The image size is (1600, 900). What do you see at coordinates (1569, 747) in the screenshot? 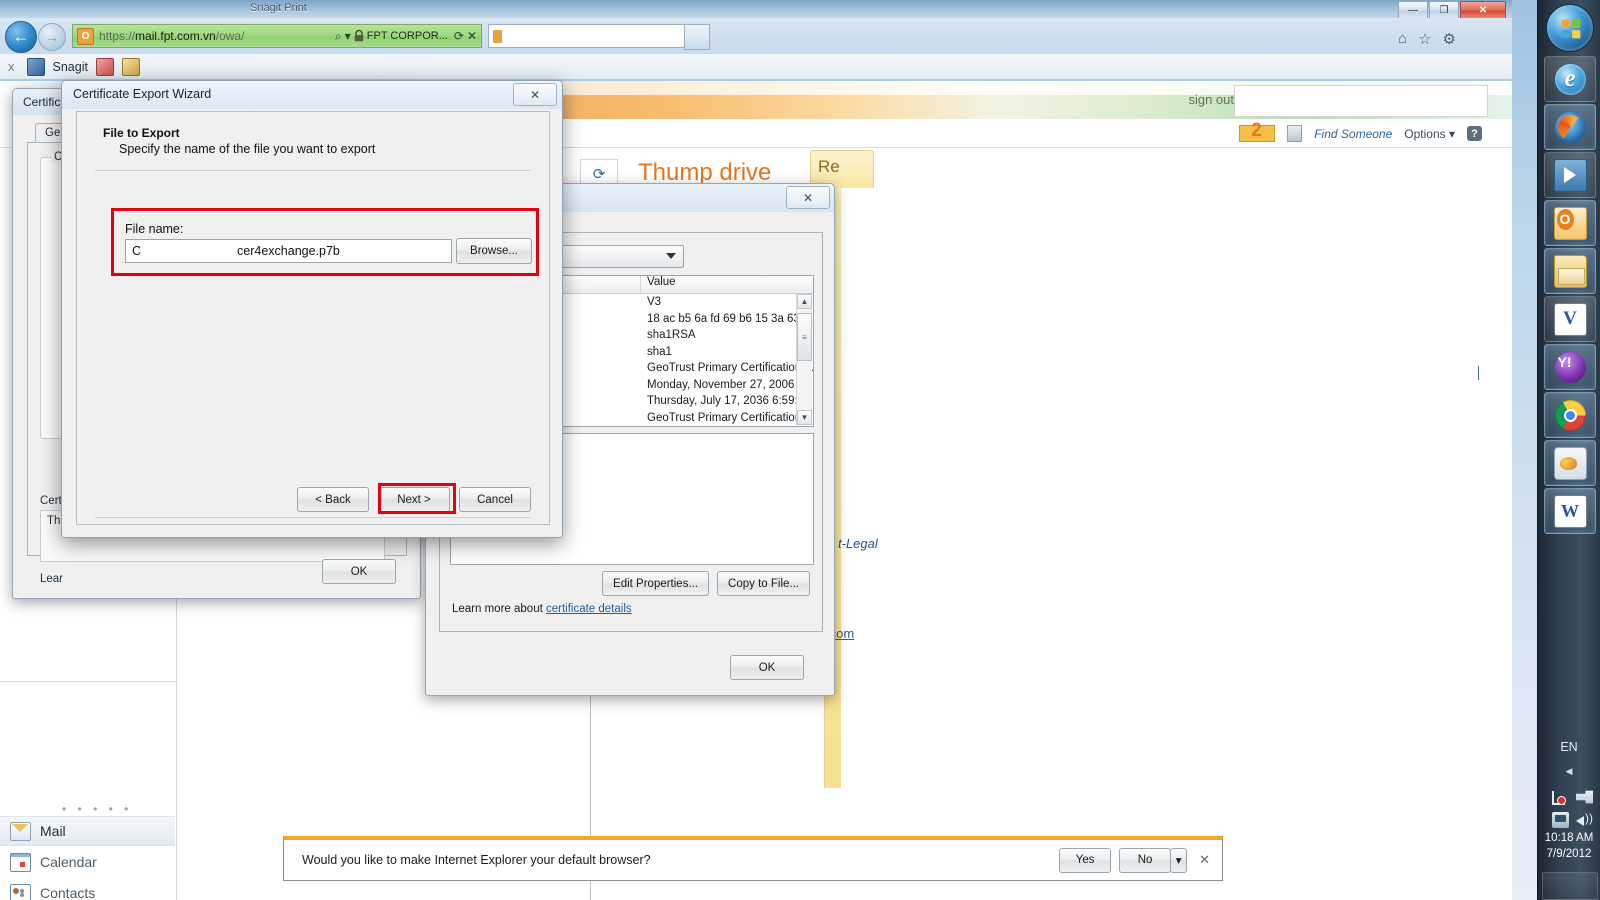
I see `language-indicator: EN` at bounding box center [1569, 747].